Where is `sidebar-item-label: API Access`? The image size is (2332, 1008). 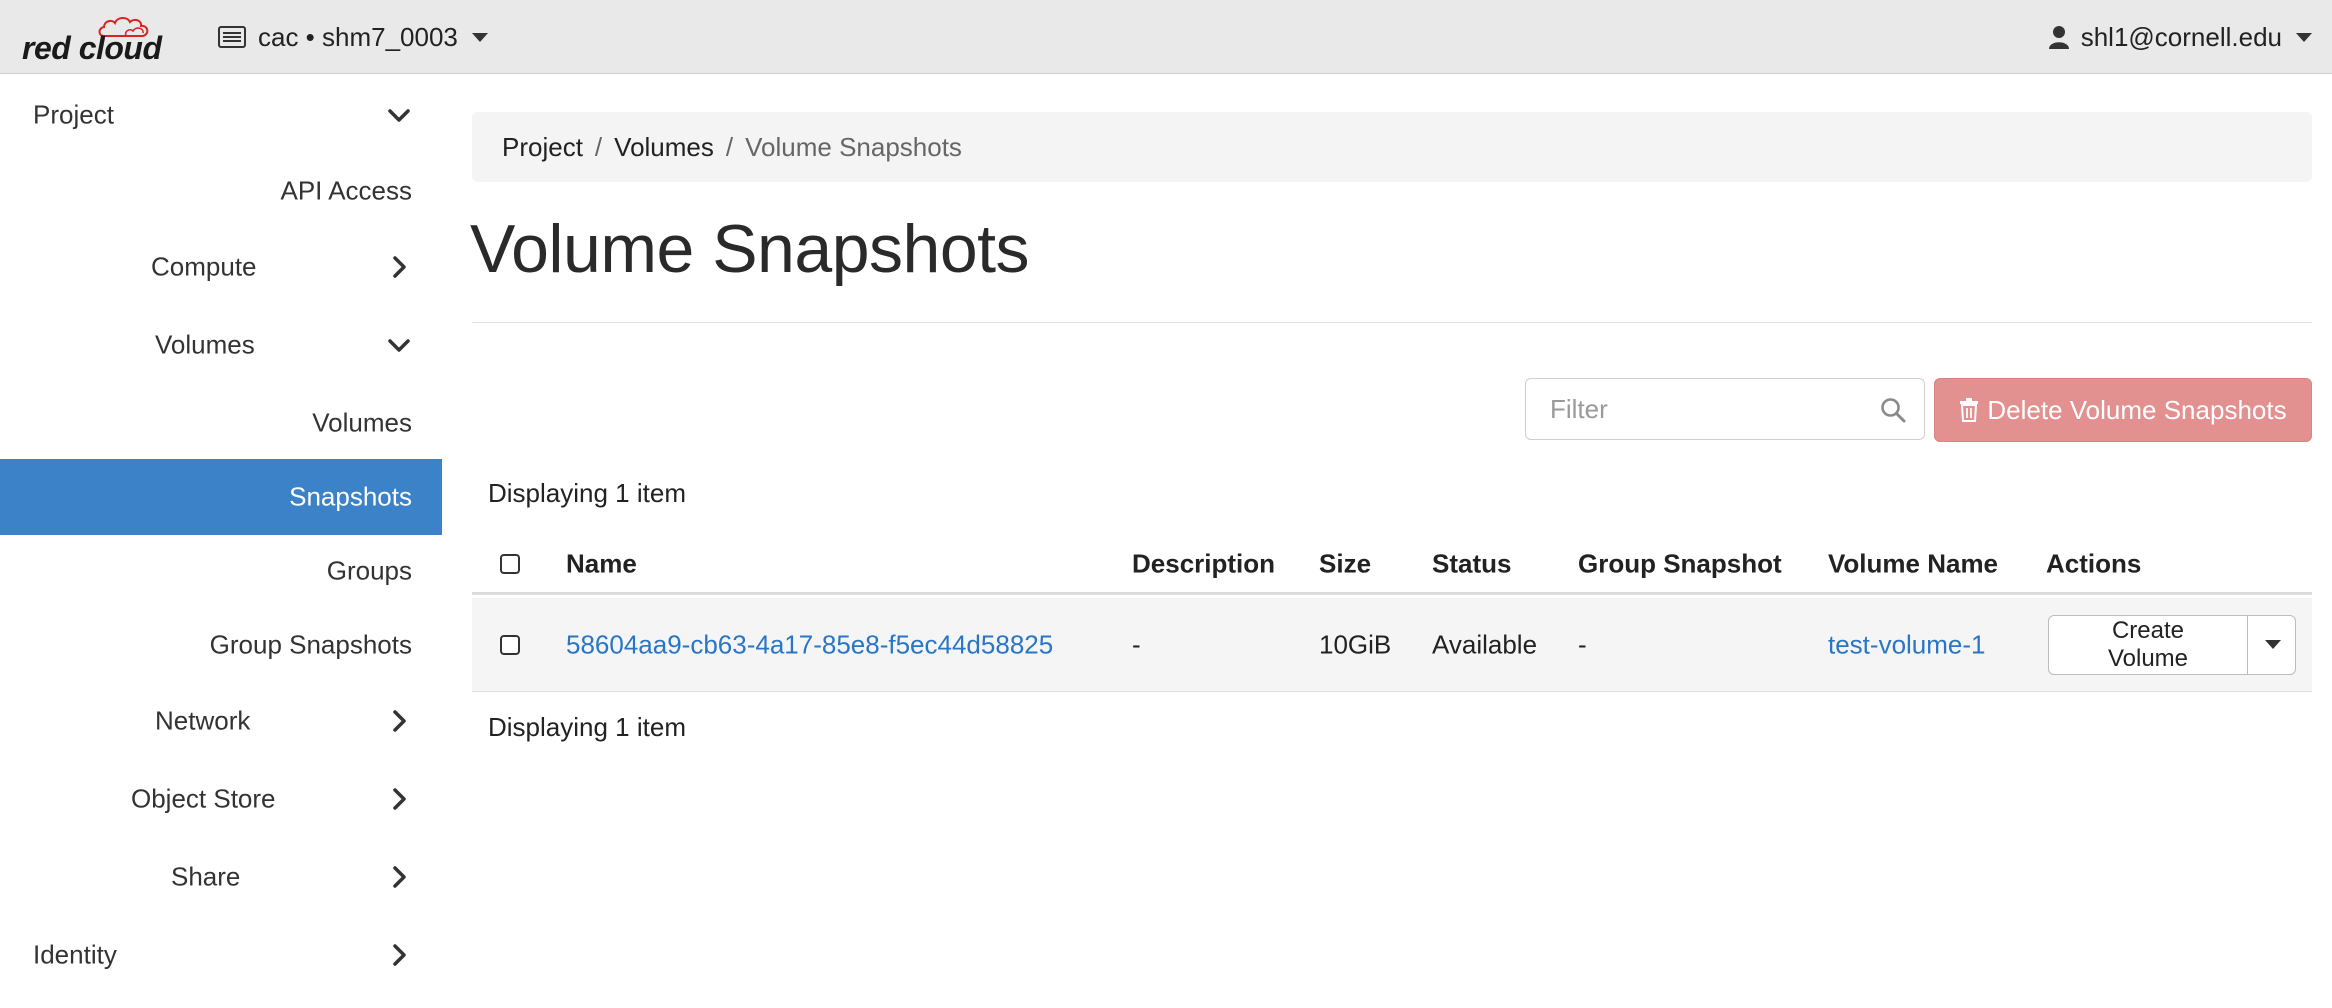
sidebar-item-label: API Access is located at coordinates (346, 190).